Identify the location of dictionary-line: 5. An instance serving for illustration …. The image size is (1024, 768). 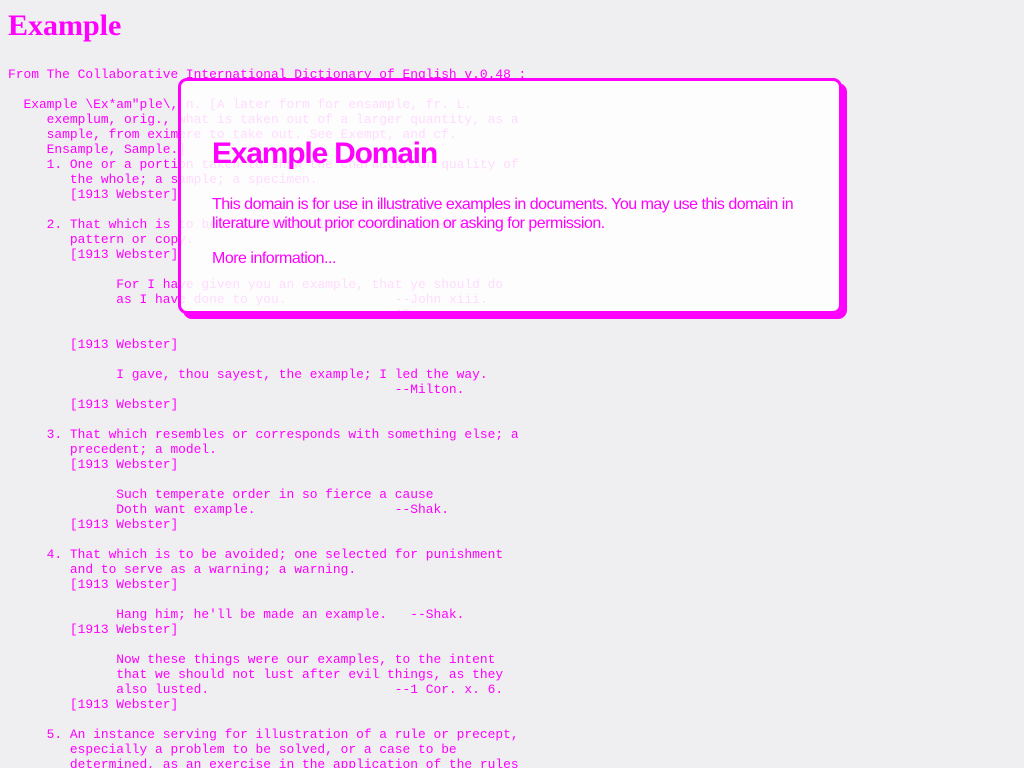
(263, 734).